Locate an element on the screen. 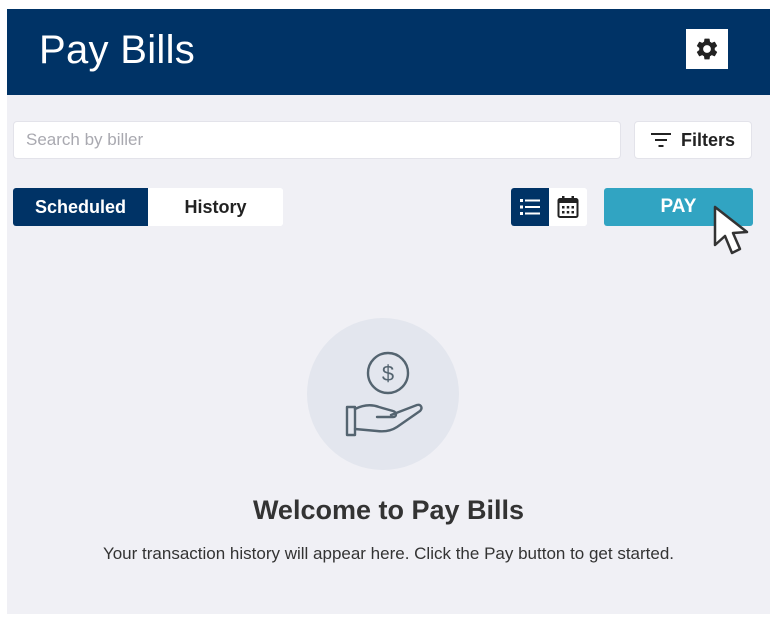 The height and width of the screenshot is (621, 777). filters-button: Filters is located at coordinates (693, 140).